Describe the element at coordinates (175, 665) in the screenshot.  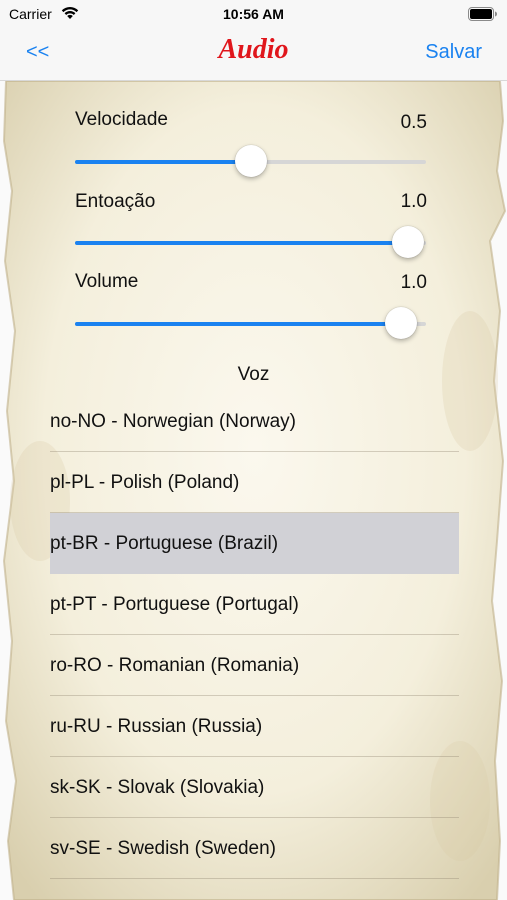
I see `voice-option-label: ro-RO - Romanian (Romania)` at that location.